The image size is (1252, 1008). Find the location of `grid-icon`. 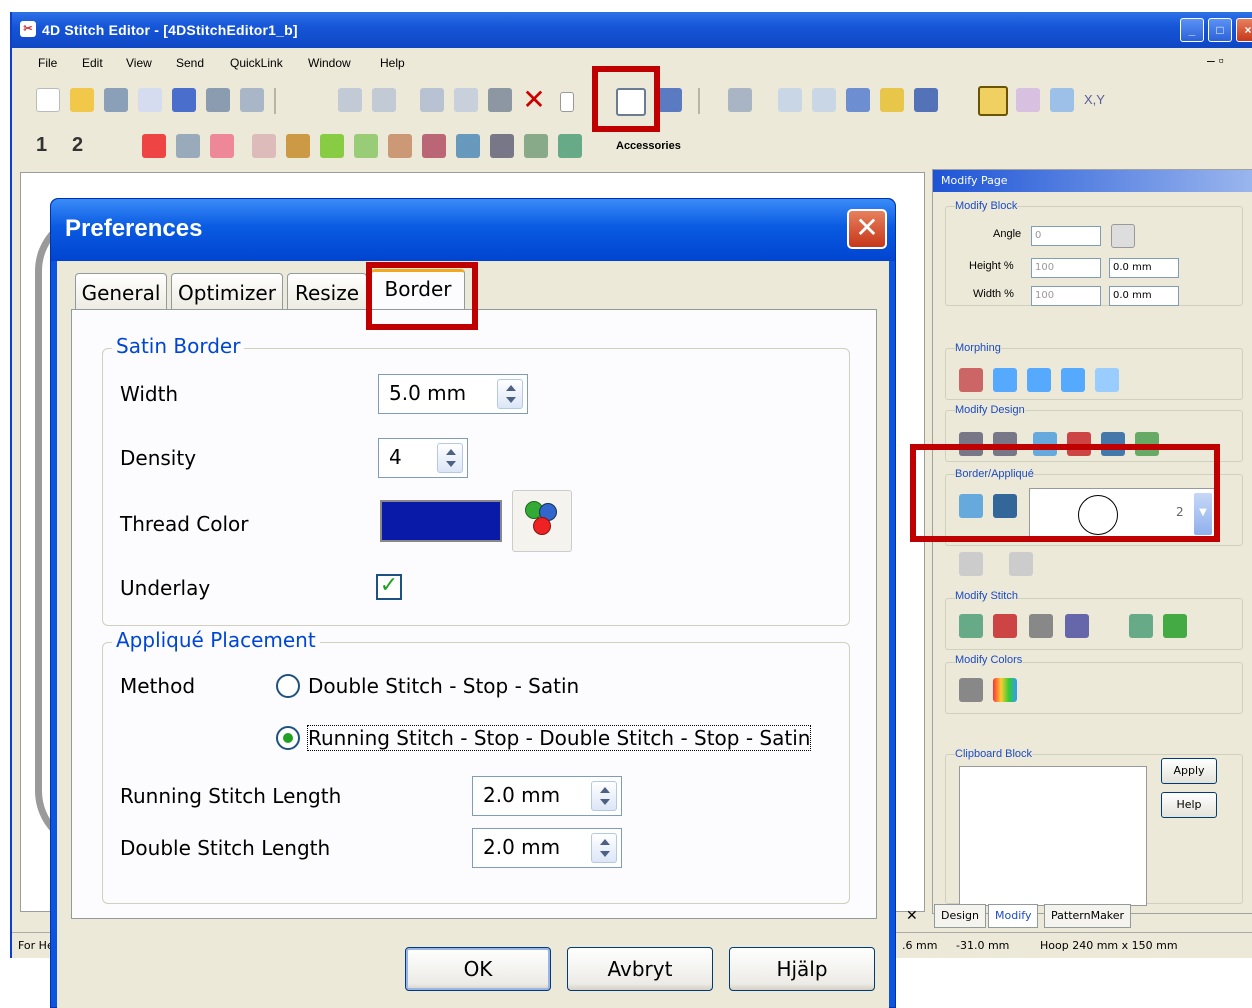

grid-icon is located at coordinates (740, 100).